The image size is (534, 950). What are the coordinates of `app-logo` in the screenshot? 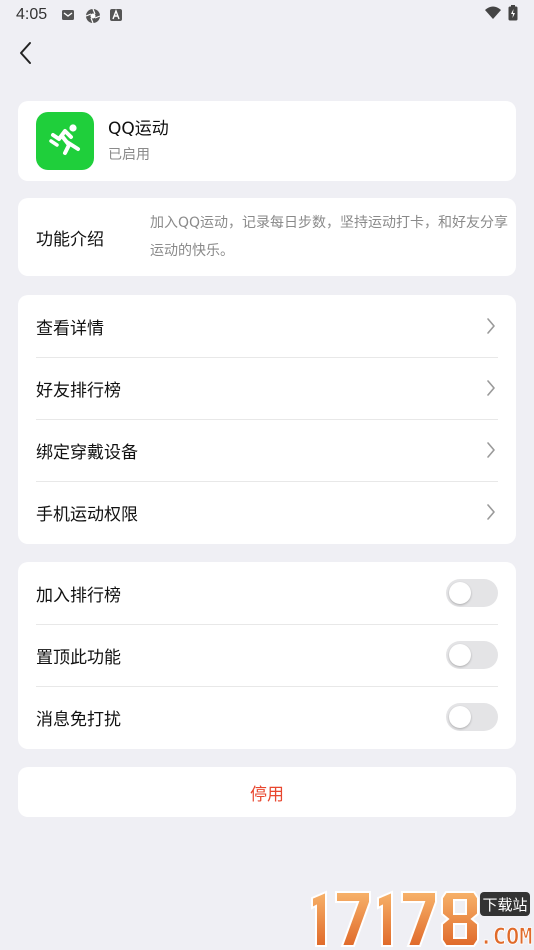 It's located at (65, 141).